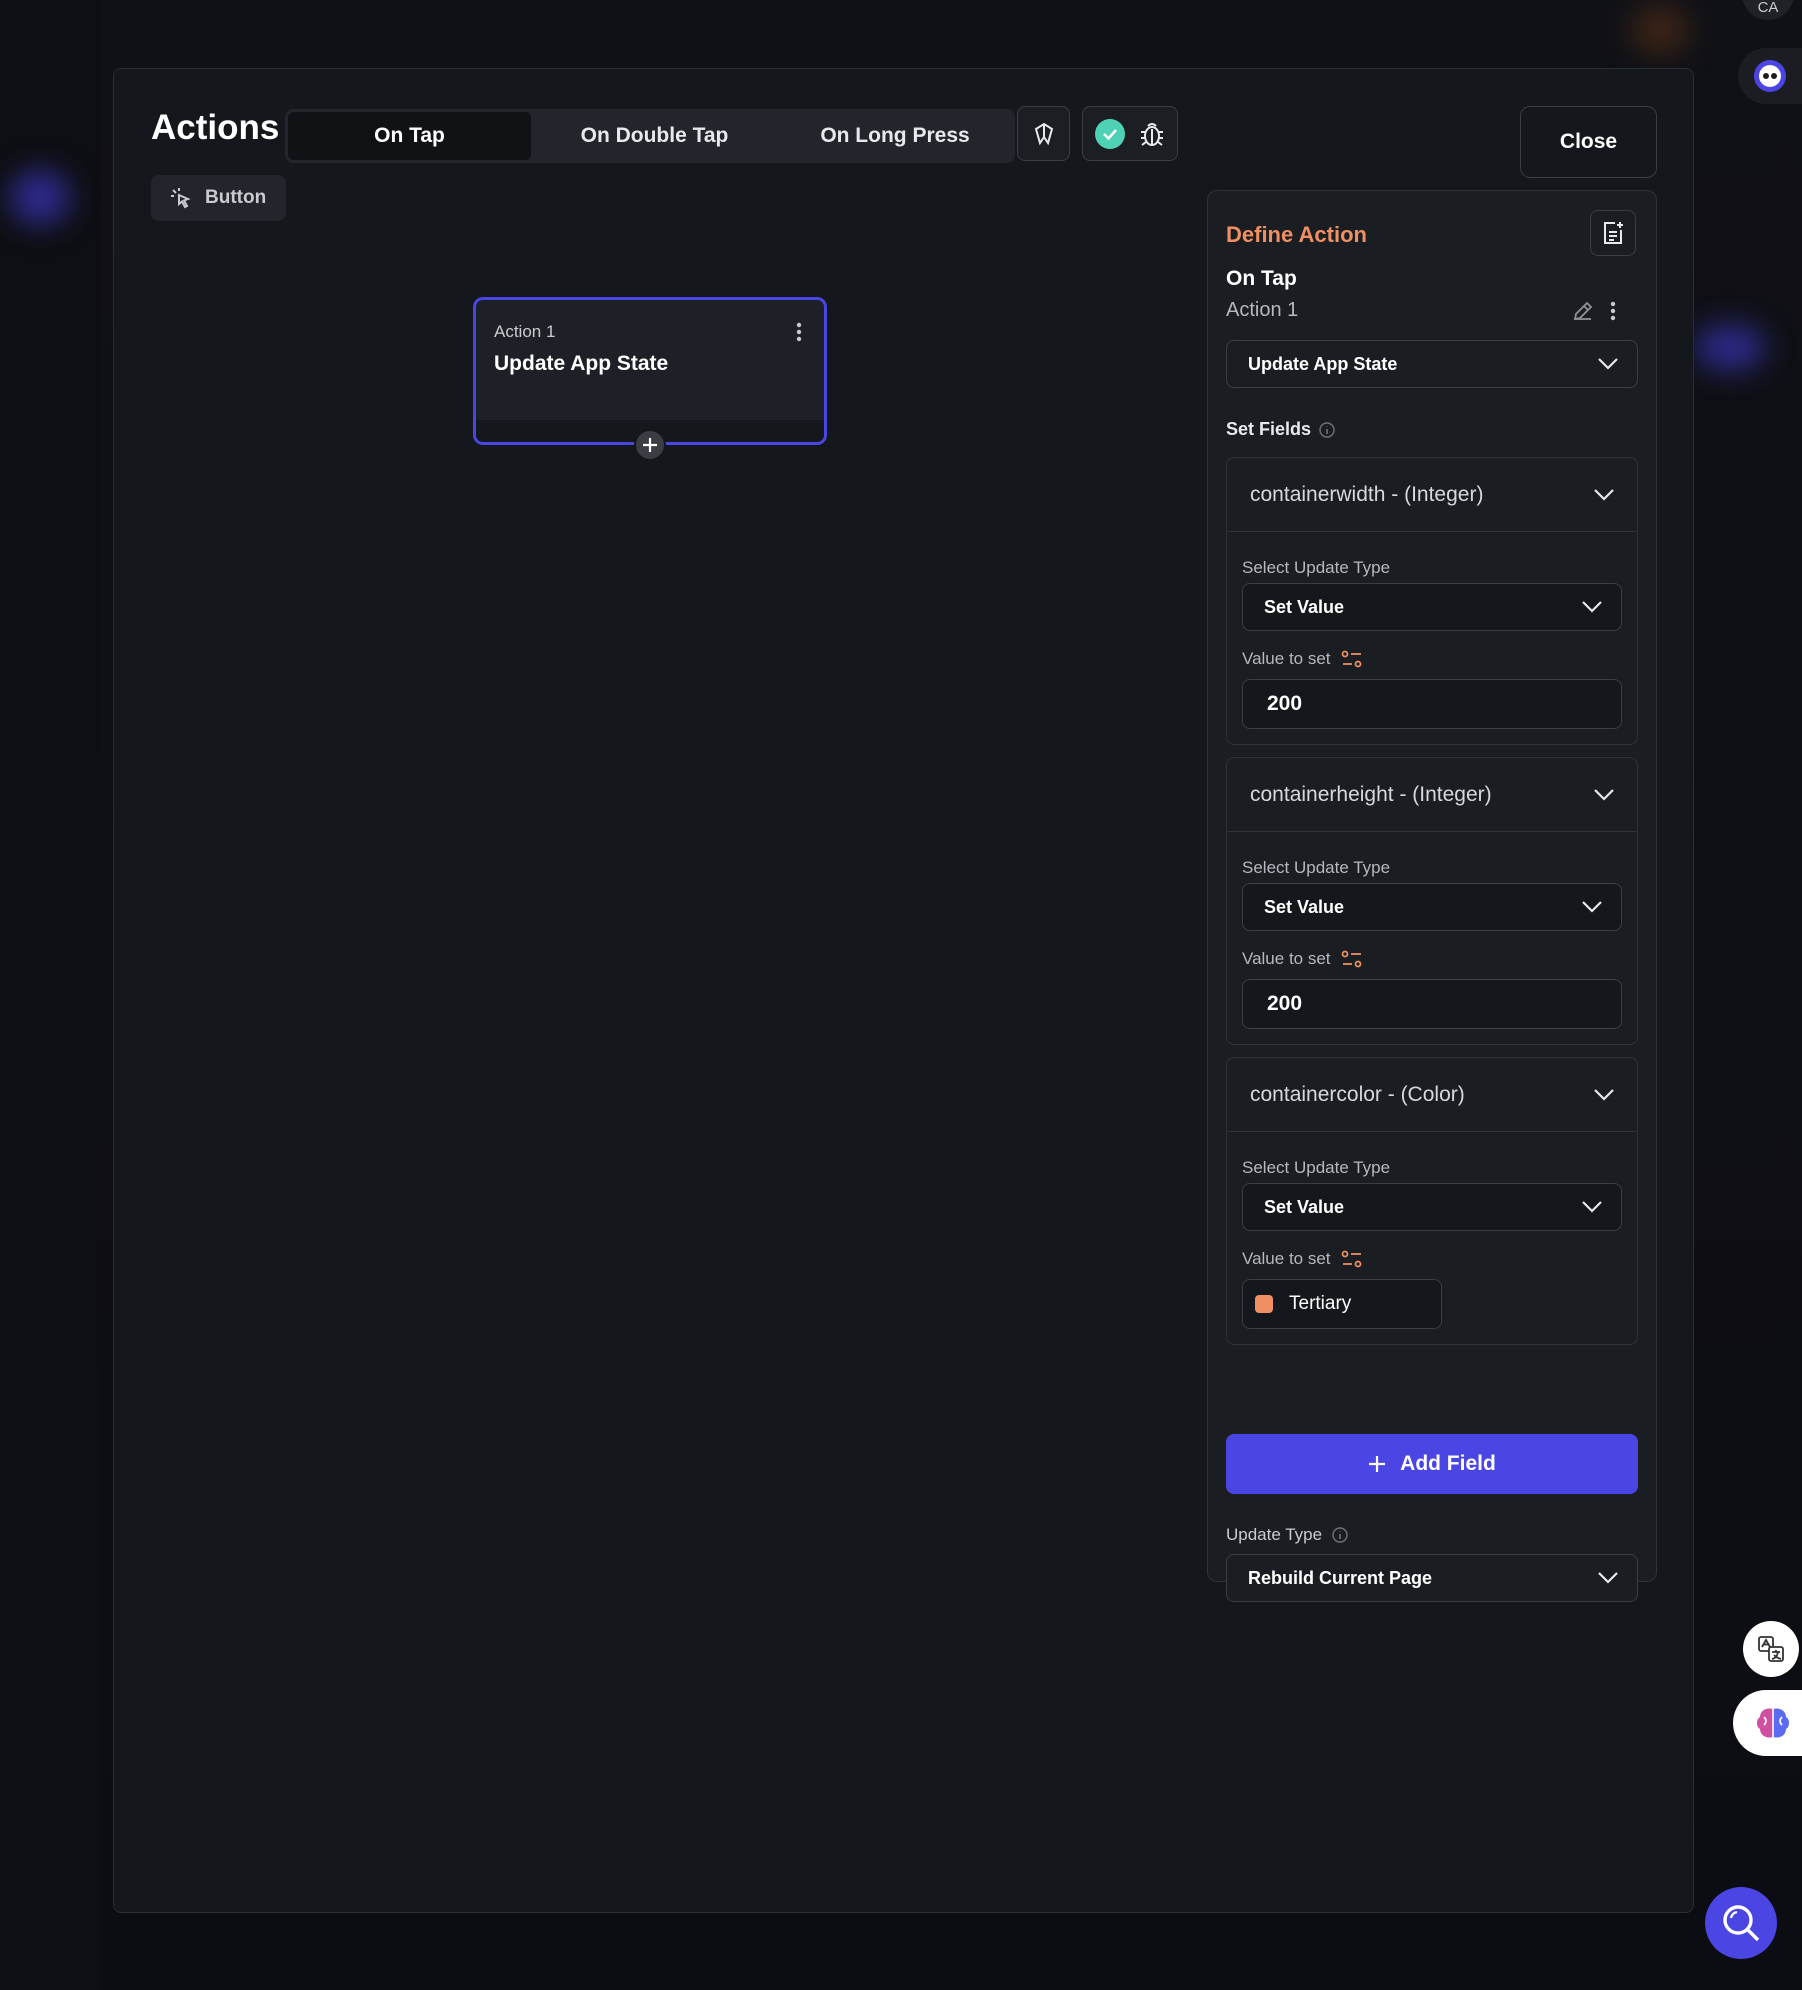 The image size is (1802, 1990). I want to click on field-header: containerheight - (Integer), so click(1432, 795).